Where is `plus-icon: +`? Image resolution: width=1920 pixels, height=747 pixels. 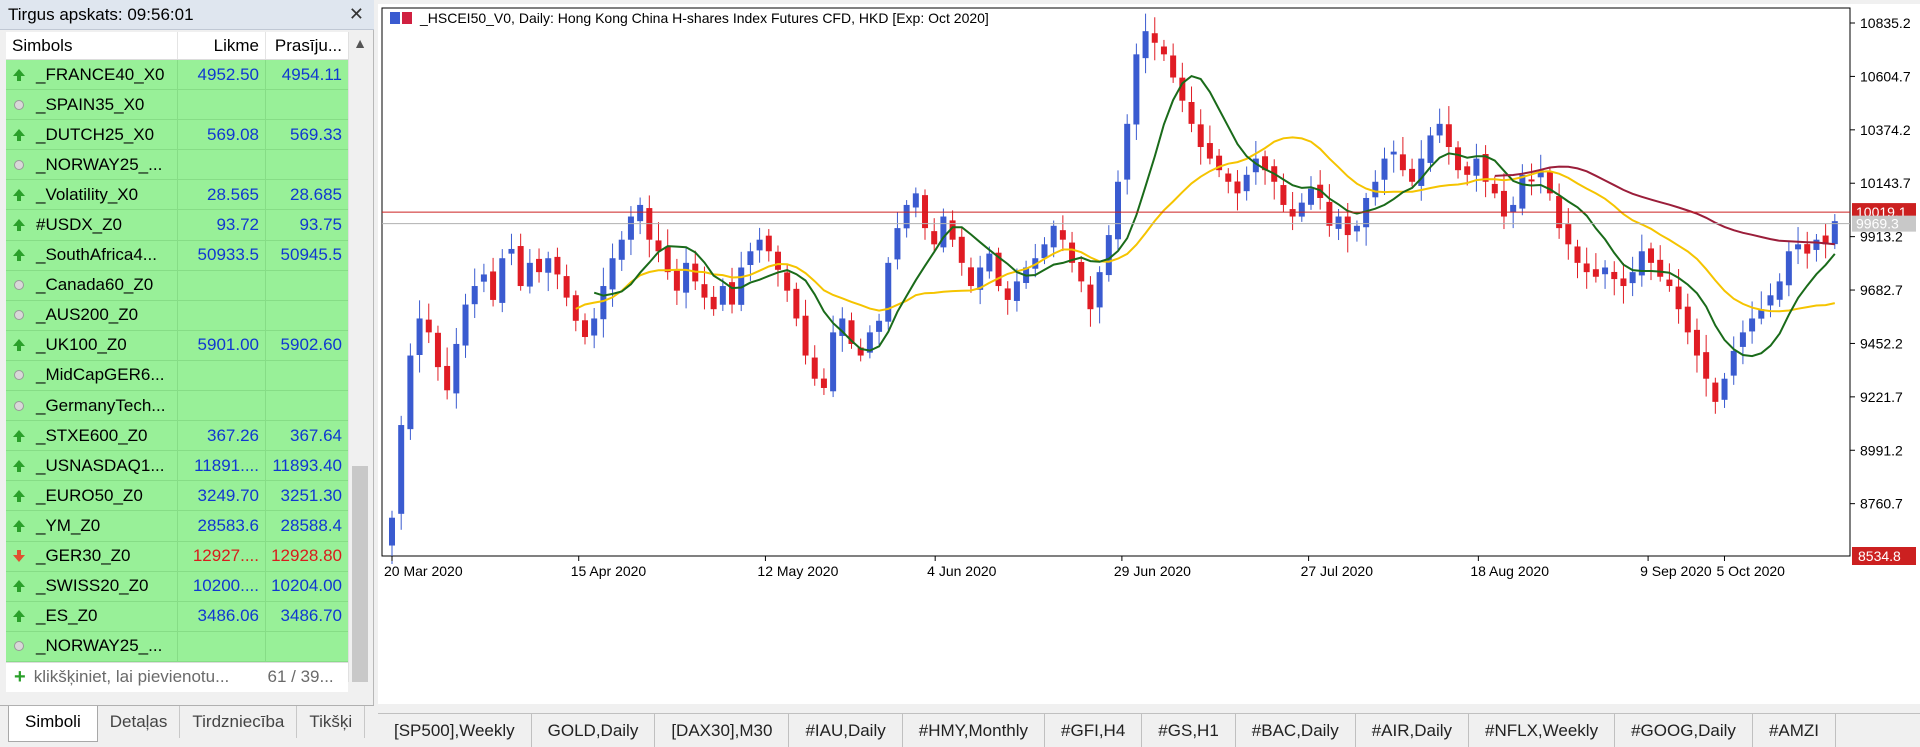
plus-icon: + is located at coordinates (20, 676).